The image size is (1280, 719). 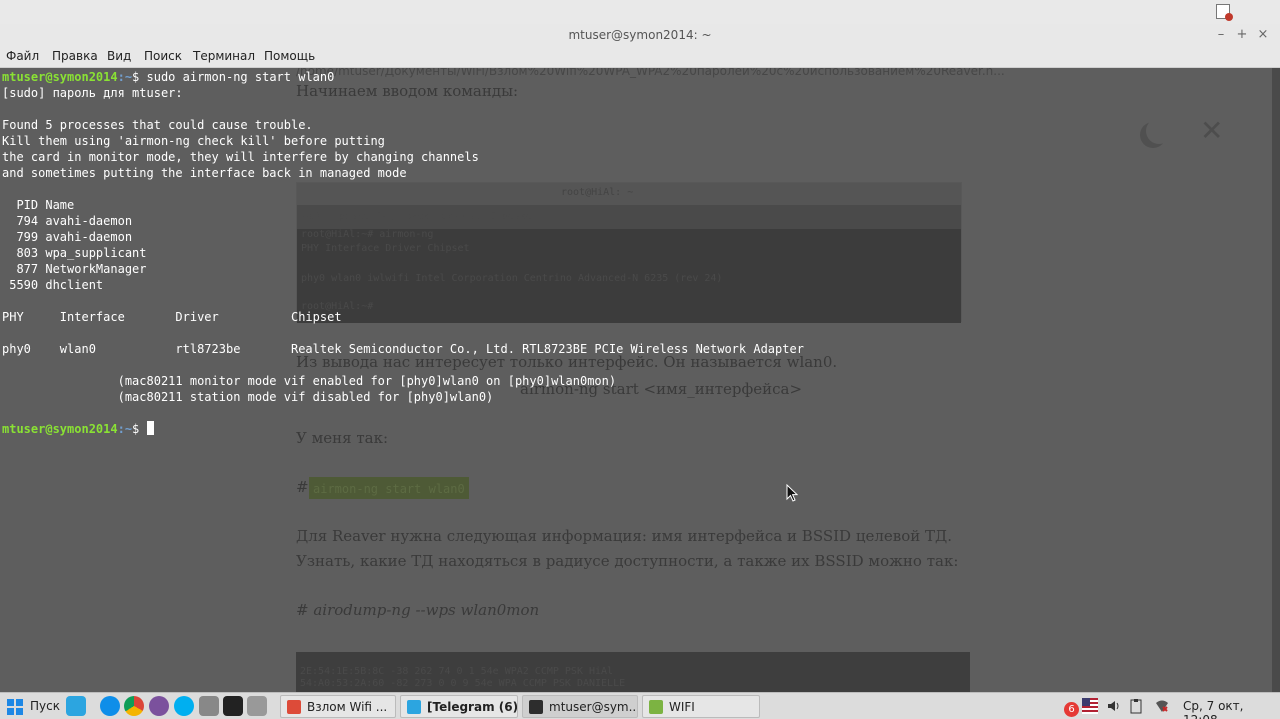 I want to click on menu-edit: Правка, so click(x=75, y=56).